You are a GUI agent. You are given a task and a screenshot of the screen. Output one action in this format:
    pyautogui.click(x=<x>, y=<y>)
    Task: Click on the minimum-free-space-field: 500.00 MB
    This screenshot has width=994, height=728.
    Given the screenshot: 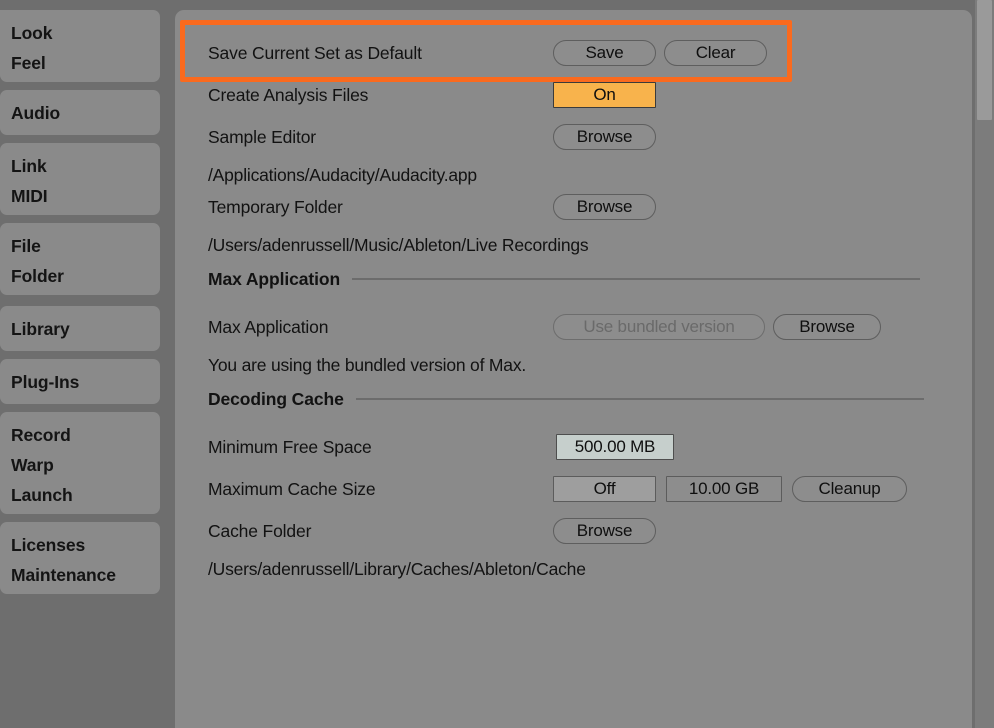 What is the action you would take?
    pyautogui.click(x=615, y=447)
    